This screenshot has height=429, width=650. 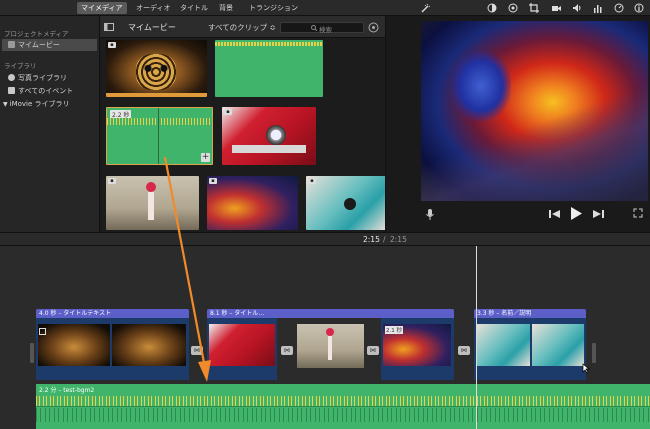 I want to click on search-input: 検索, so click(x=322, y=28).